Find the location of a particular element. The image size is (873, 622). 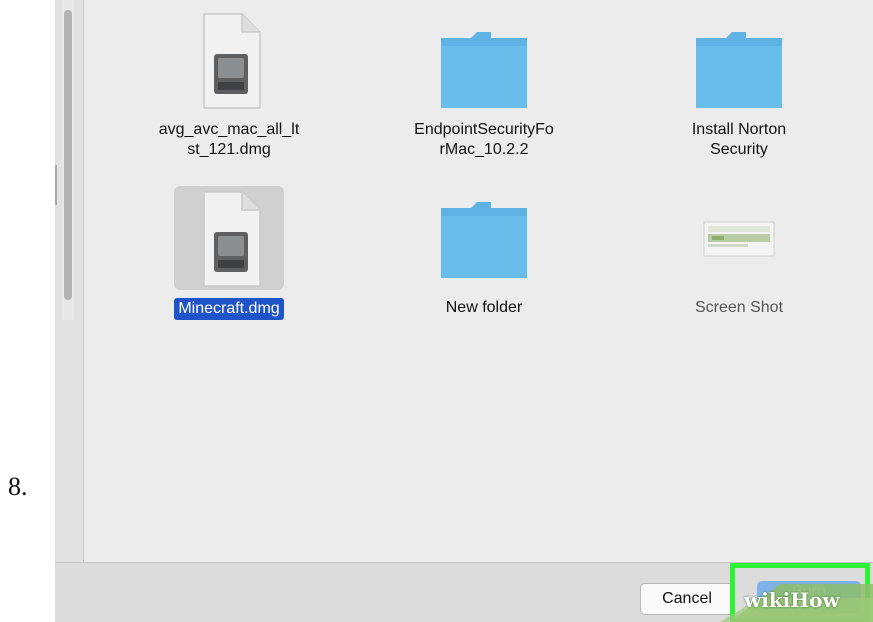

screenshot-thumbnail-icon is located at coordinates (739, 239).